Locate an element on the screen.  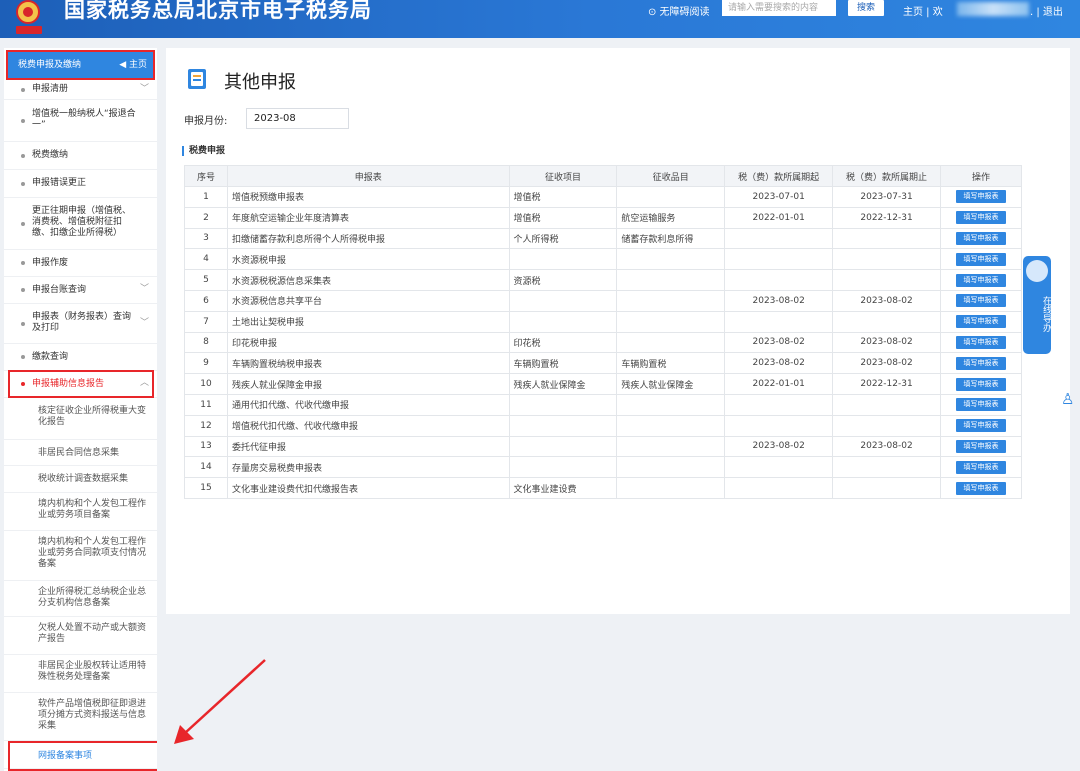
period-start: 2023-07-01 is located at coordinates (779, 197).